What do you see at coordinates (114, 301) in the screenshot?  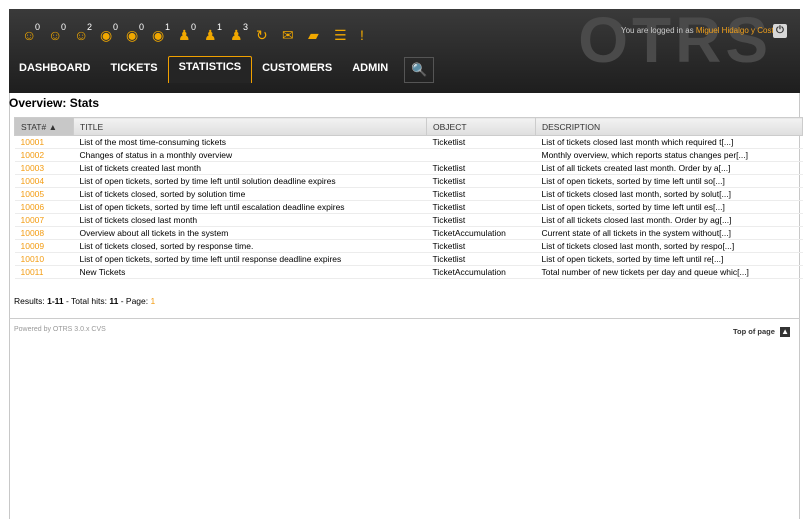 I see `hits-count: 11` at bounding box center [114, 301].